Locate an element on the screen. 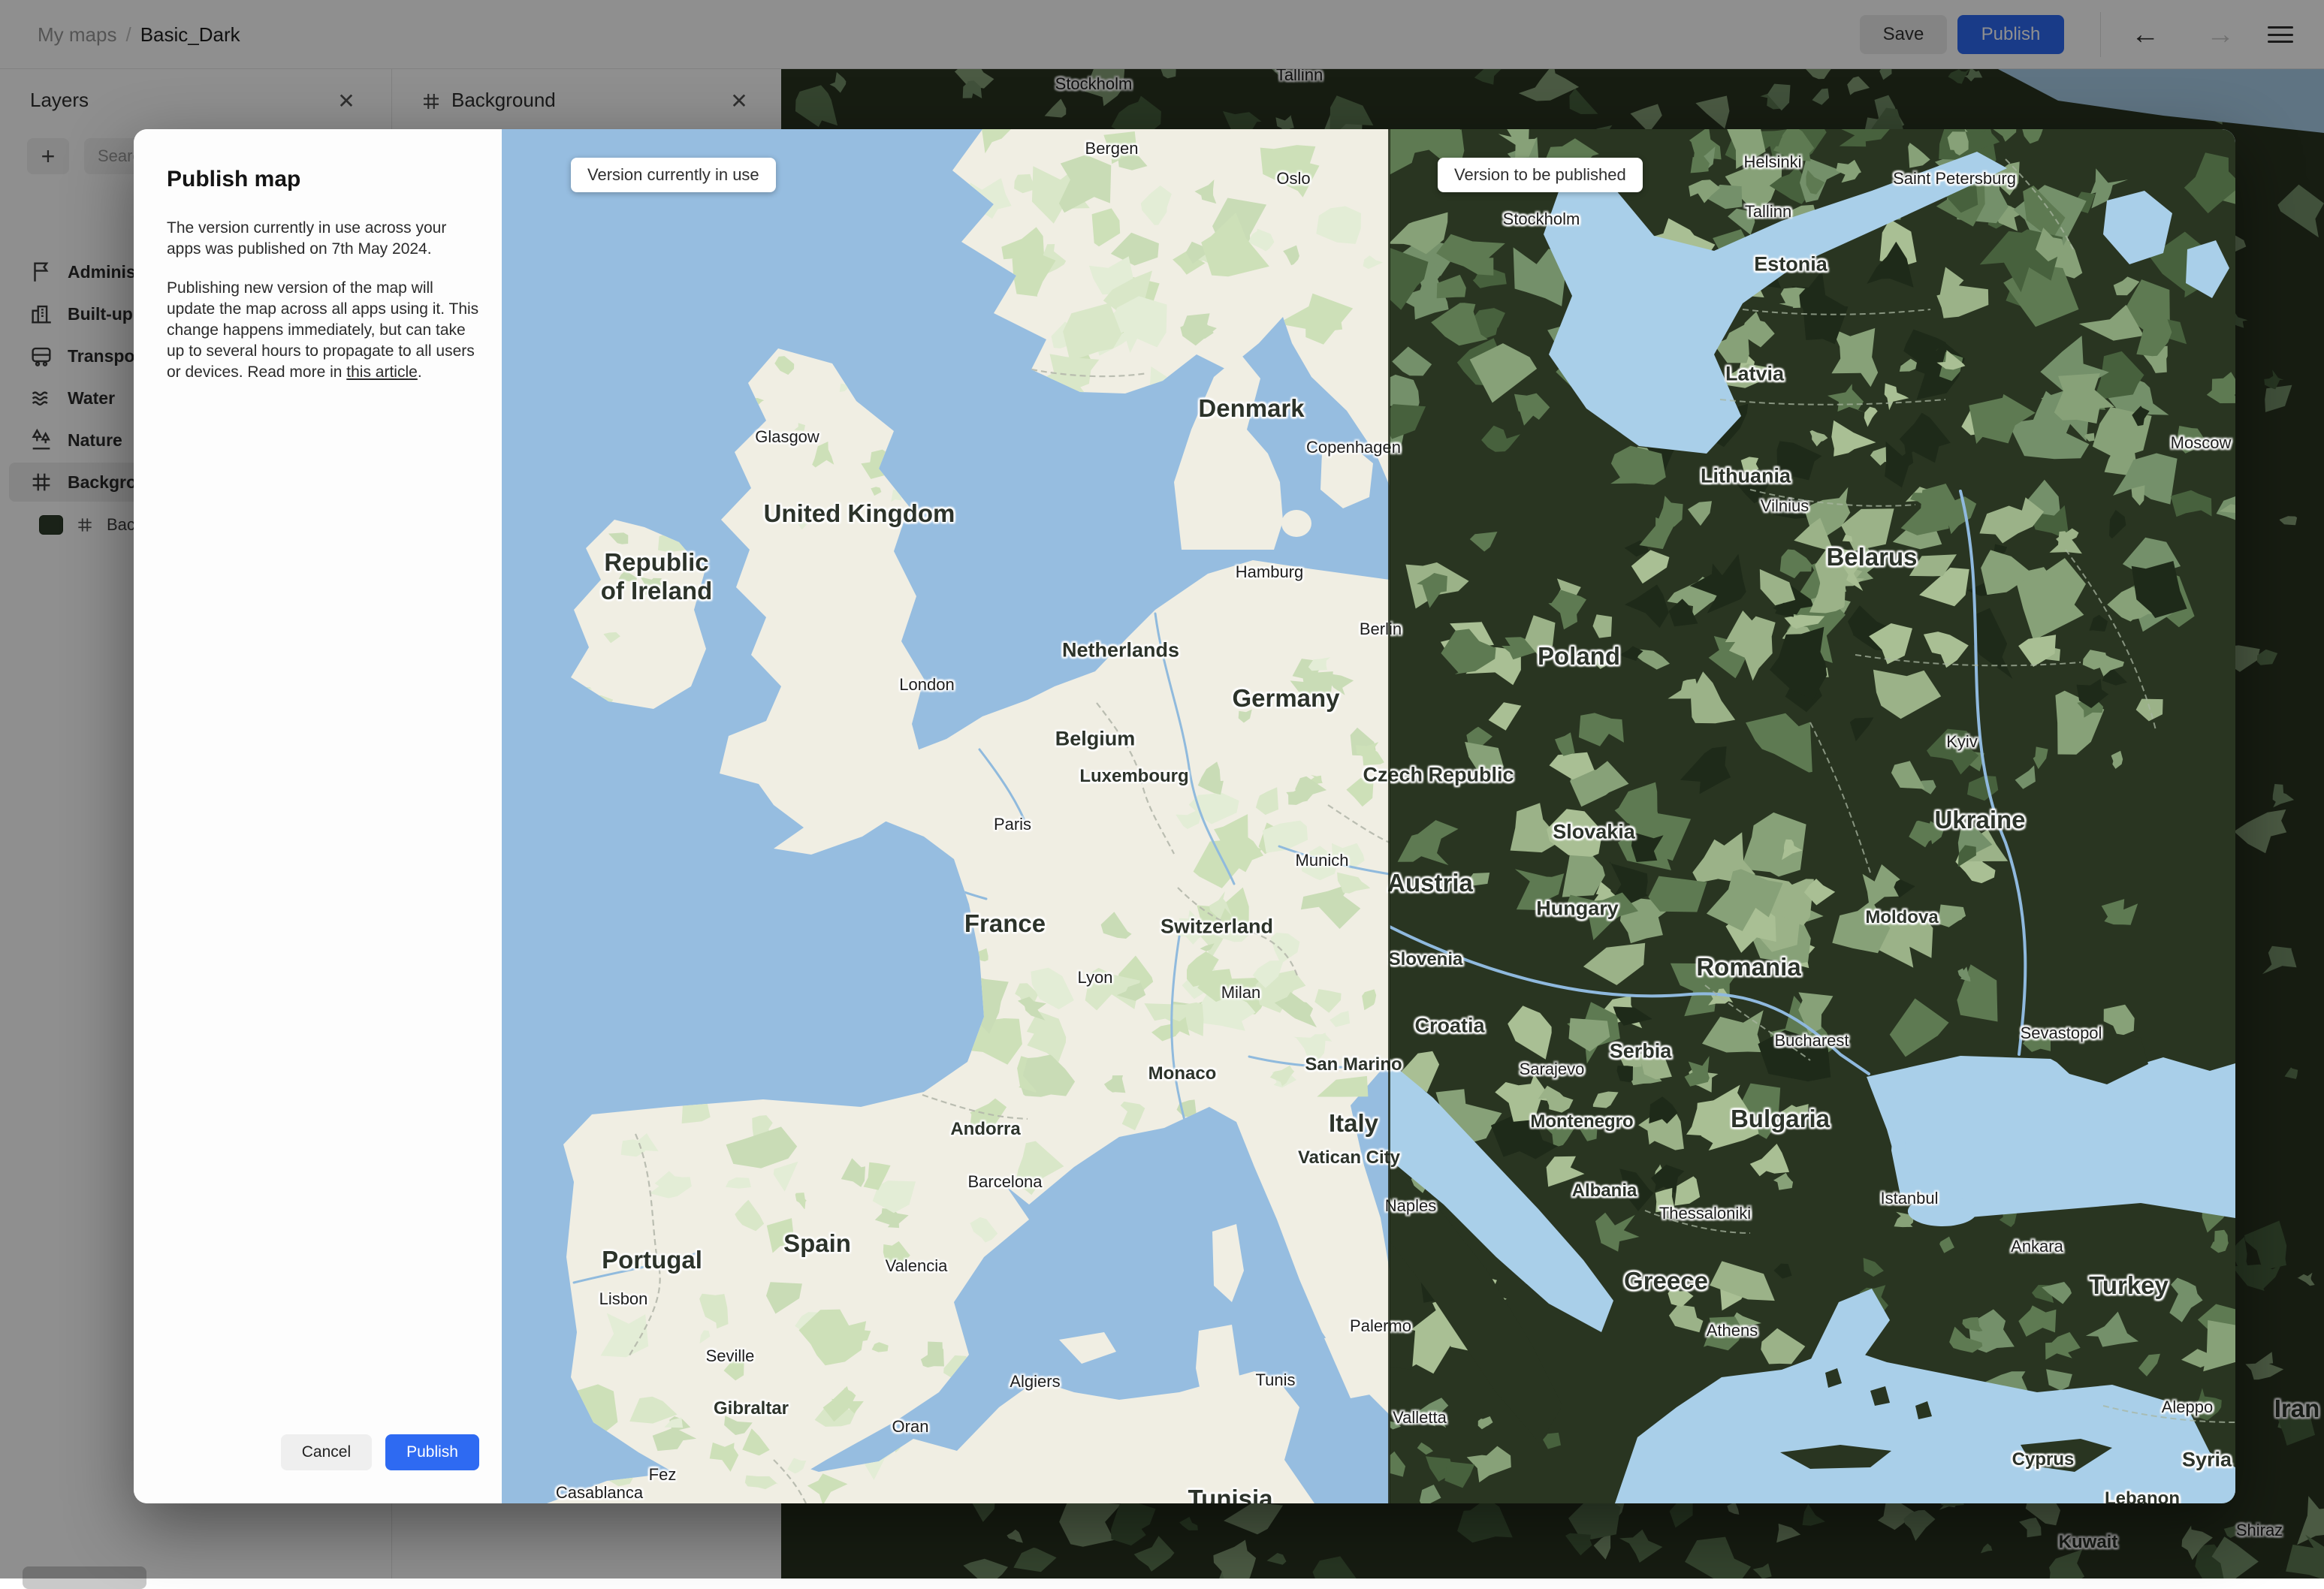 This screenshot has height=1589, width=2324. current-version-chip: Version currently in use is located at coordinates (673, 175).